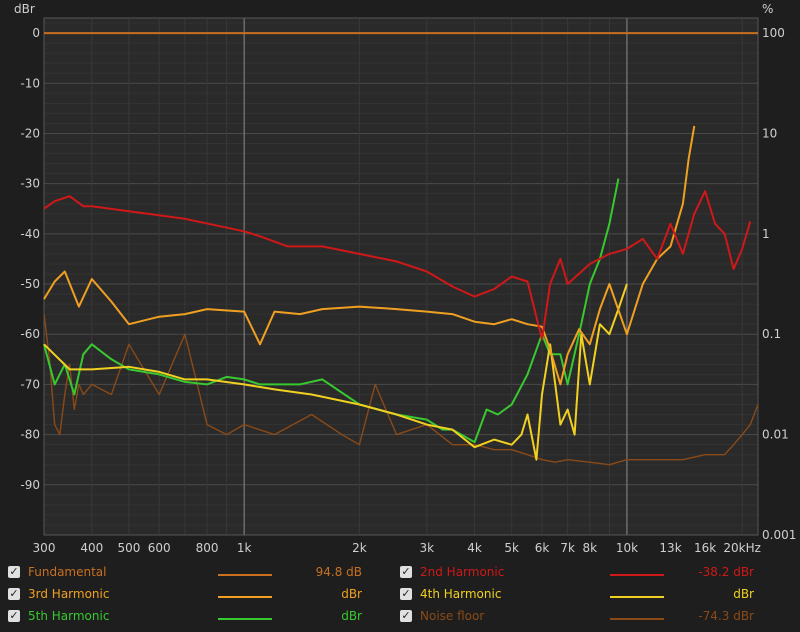 The image size is (800, 632). I want to click on legend-label-5th-harmonic: 5th Harmonic, so click(69, 616).